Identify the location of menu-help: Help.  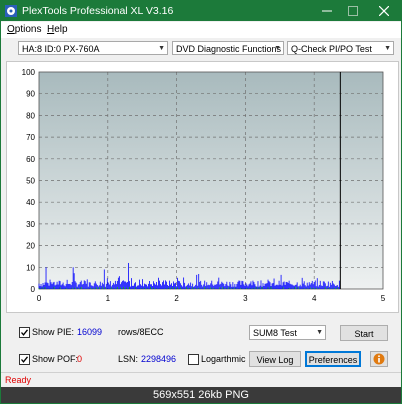
(57, 29).